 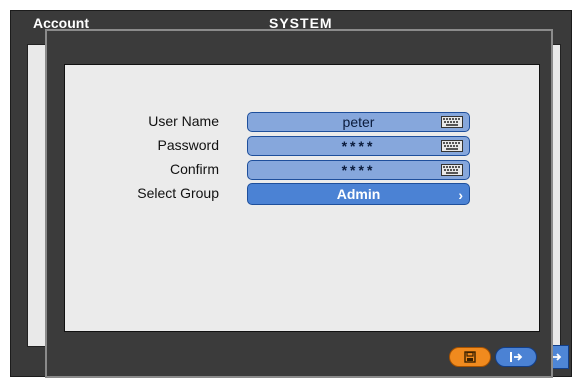 I want to click on select-group-row: Select Group Admin ›, so click(x=302, y=194).